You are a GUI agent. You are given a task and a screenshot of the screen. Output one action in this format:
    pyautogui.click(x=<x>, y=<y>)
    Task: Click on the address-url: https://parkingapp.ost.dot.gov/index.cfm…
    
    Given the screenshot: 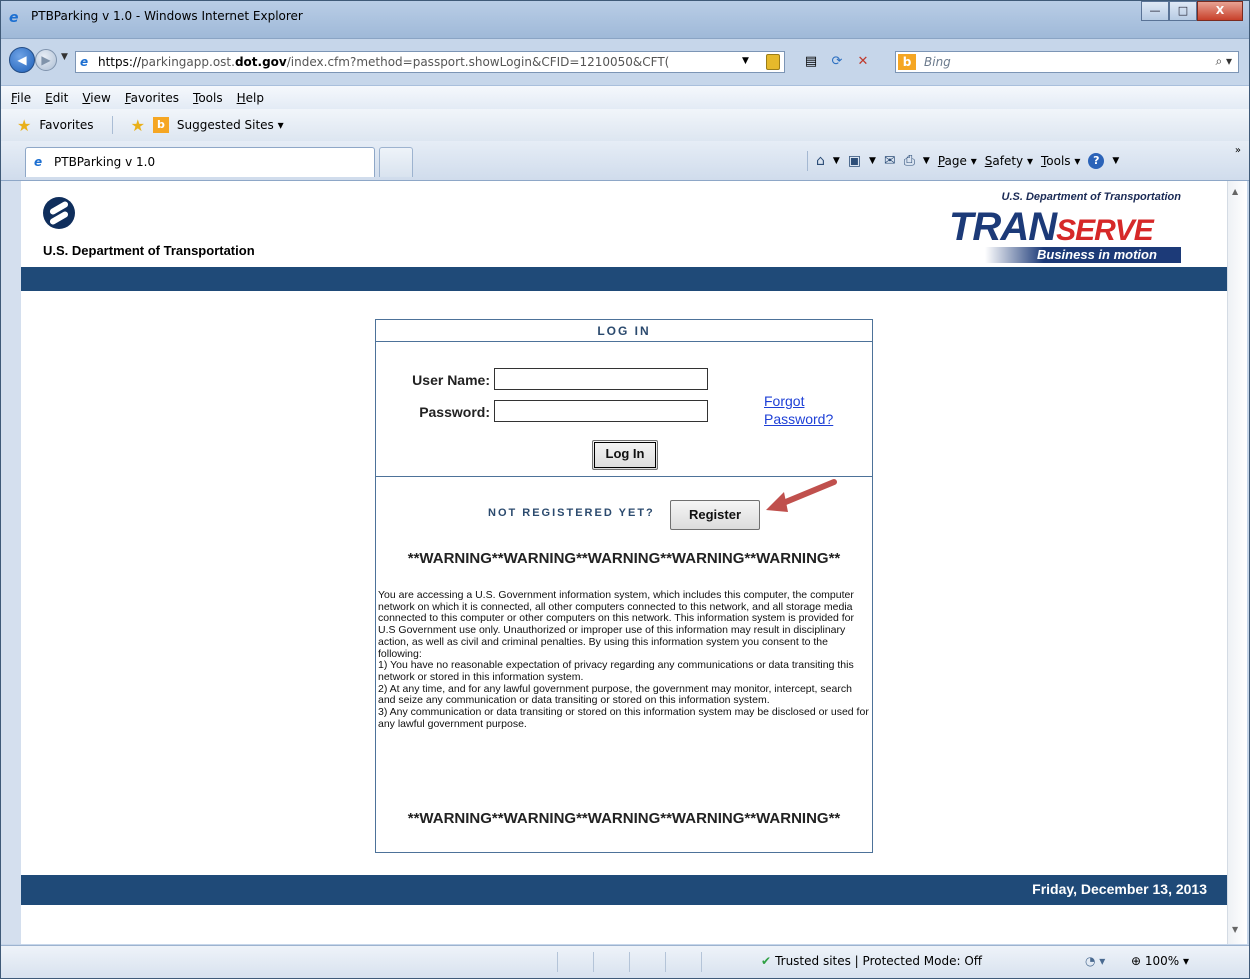 What is the action you would take?
    pyautogui.click(x=398, y=62)
    